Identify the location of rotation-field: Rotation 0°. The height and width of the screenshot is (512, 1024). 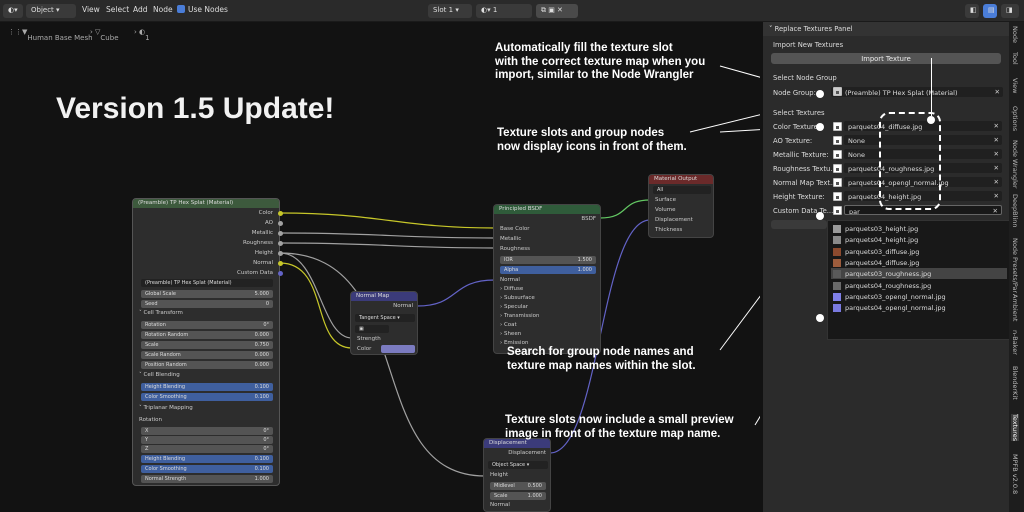
(207, 325).